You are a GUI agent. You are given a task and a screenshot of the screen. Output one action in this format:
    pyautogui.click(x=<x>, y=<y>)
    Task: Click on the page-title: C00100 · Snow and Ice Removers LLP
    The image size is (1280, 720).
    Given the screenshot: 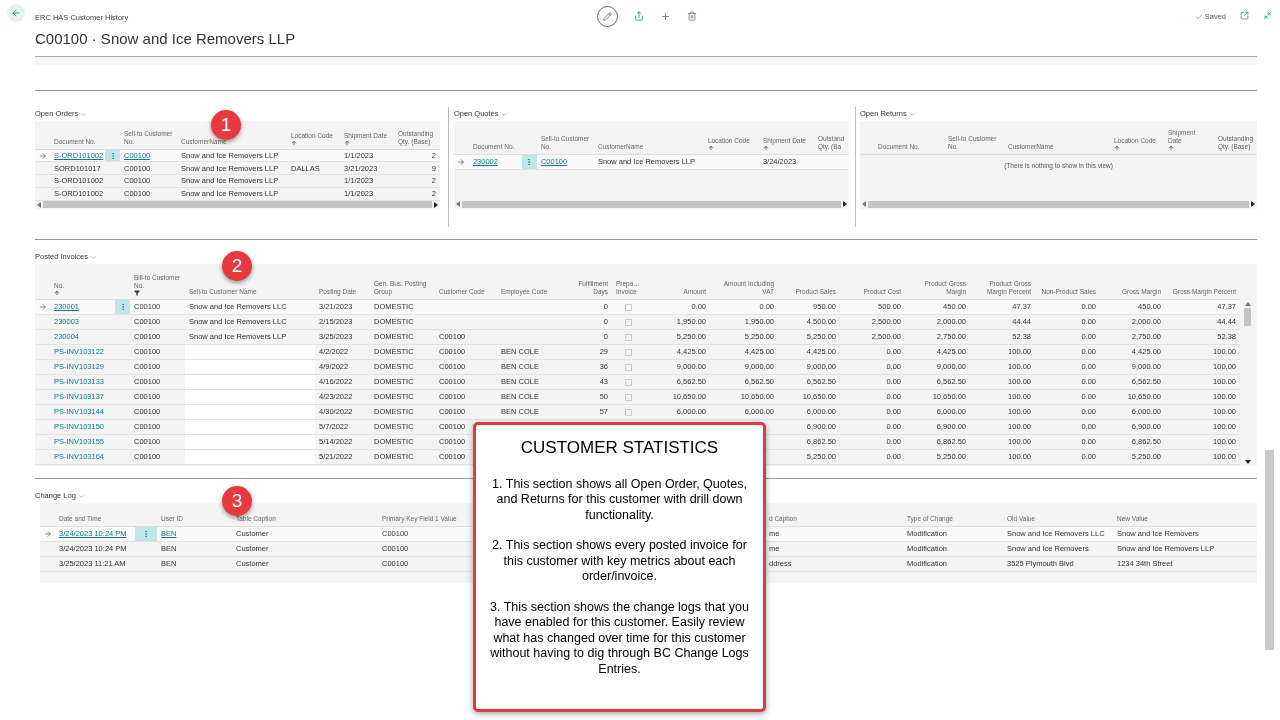 What is the action you would take?
    pyautogui.click(x=166, y=39)
    